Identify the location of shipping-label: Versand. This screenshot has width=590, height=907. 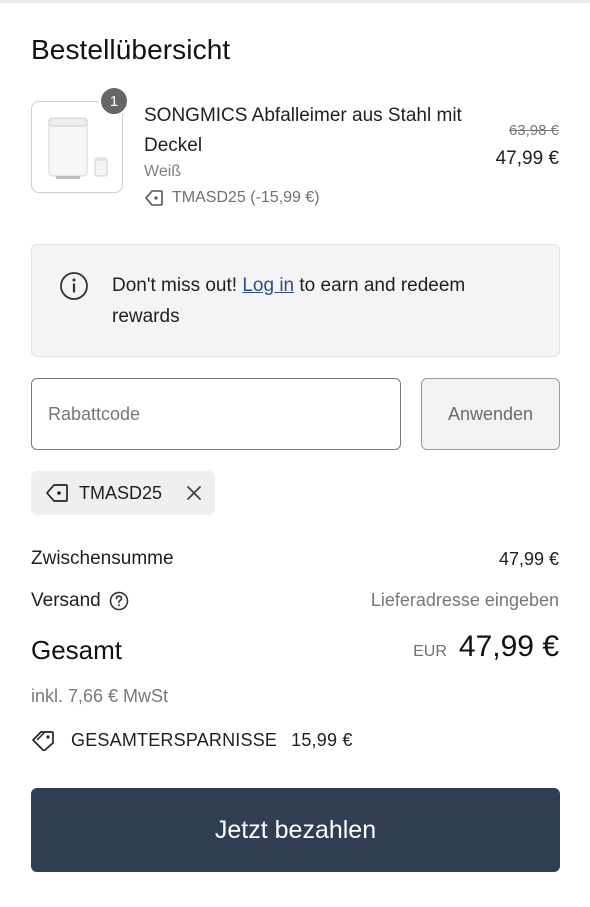
(80, 601).